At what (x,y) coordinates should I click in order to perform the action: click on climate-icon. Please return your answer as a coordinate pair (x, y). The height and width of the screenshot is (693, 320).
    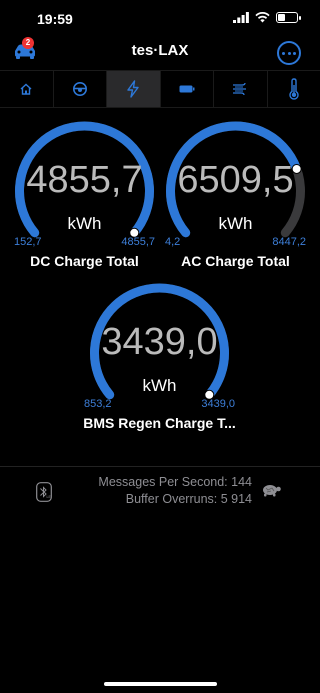
    Looking at the image, I should click on (240, 89).